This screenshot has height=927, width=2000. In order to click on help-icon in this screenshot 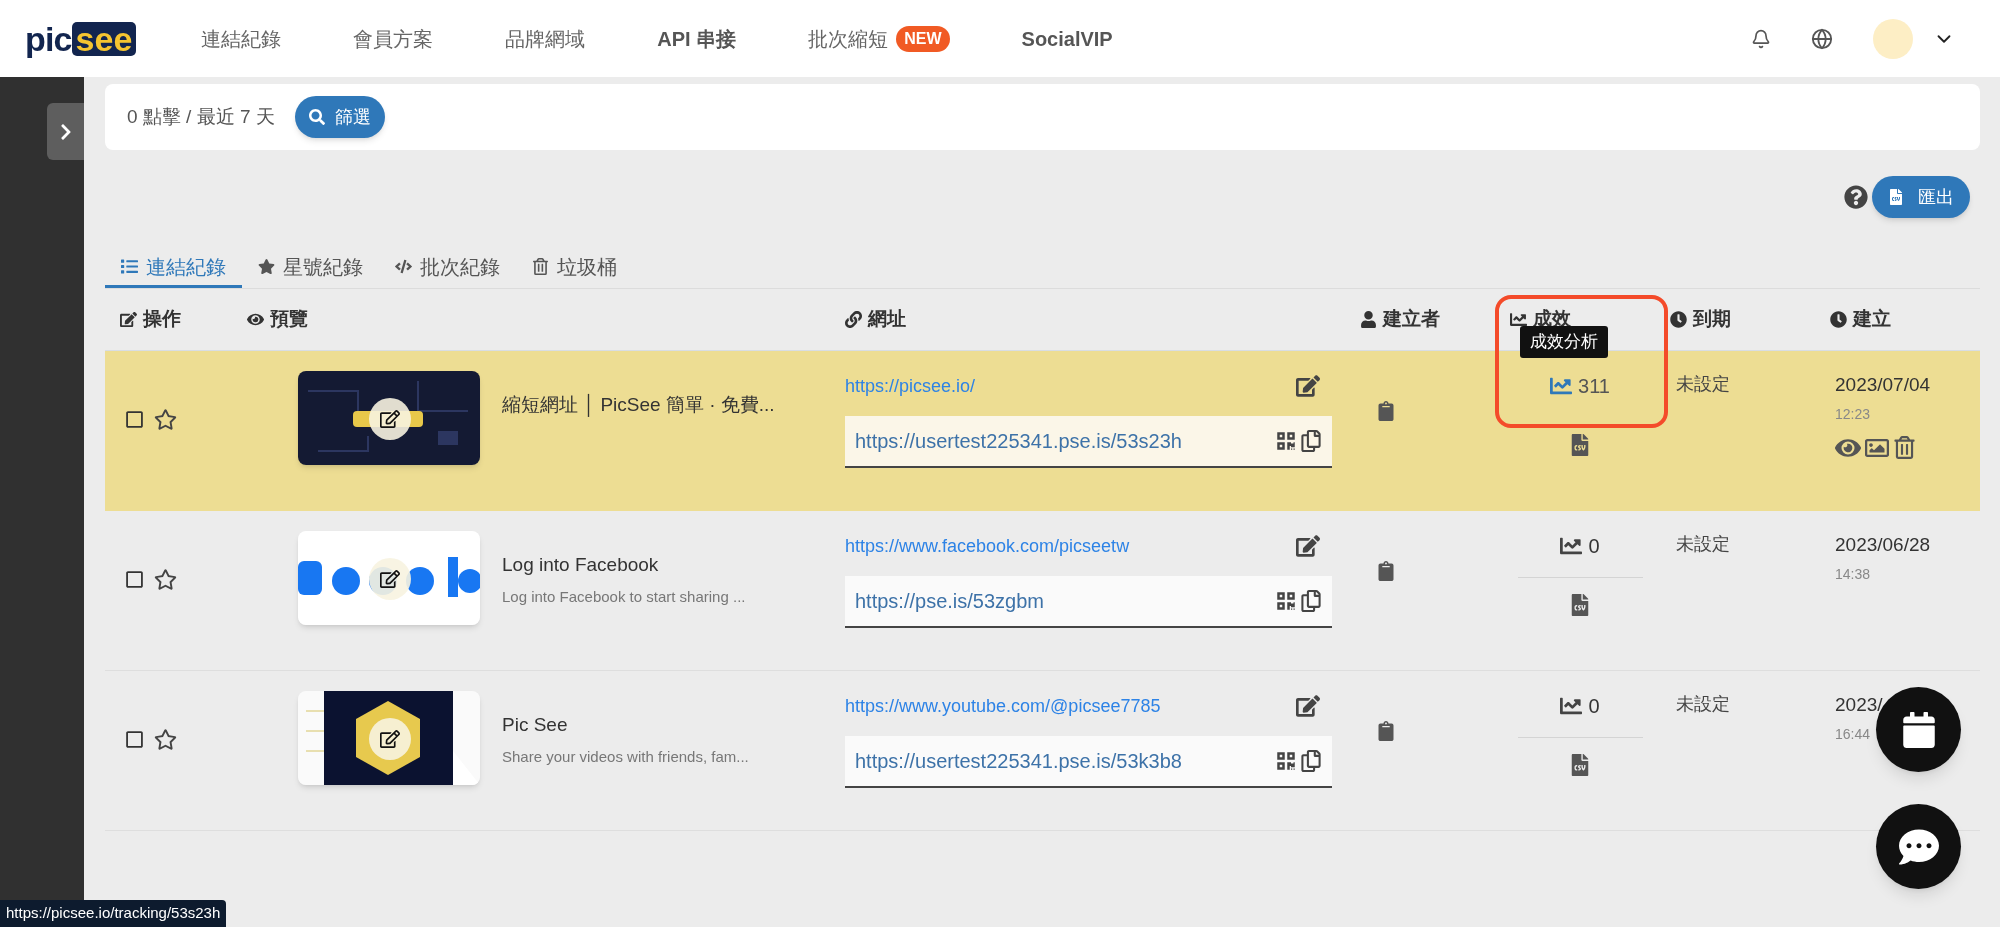, I will do `click(1856, 197)`.